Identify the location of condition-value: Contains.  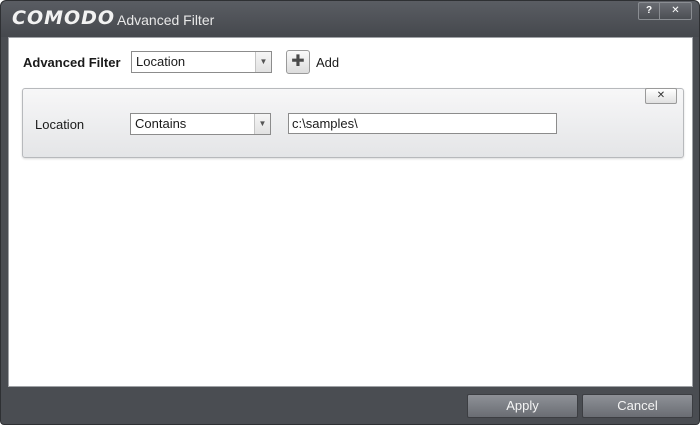
(161, 123).